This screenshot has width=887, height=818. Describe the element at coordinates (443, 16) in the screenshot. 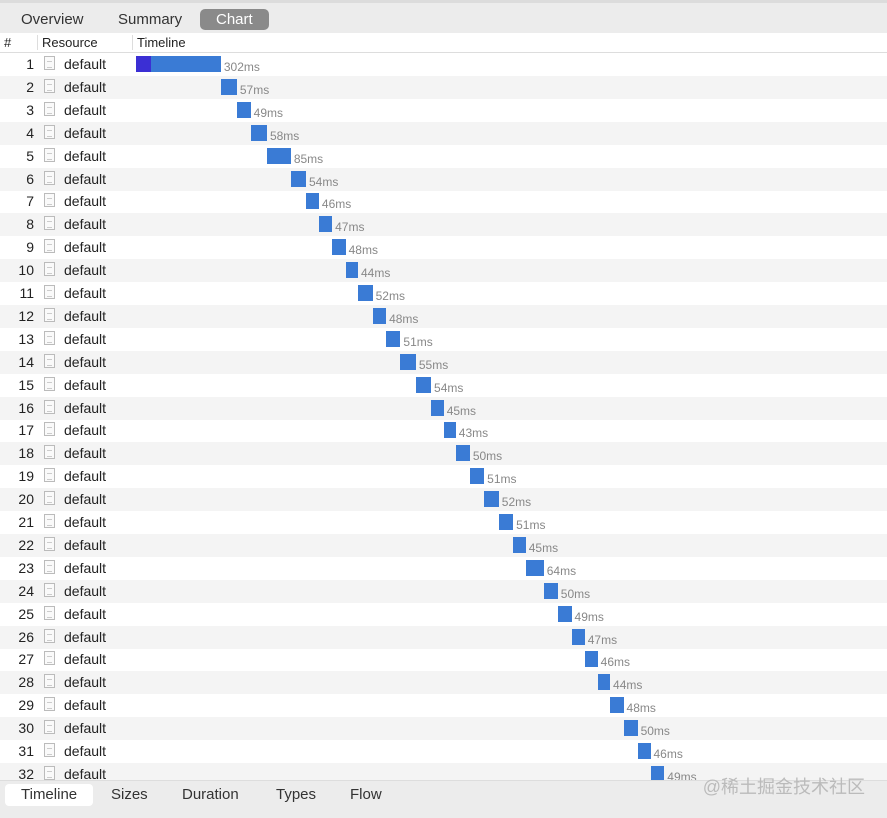

I see `top-tab-bar: Overview Summary Chart` at that location.